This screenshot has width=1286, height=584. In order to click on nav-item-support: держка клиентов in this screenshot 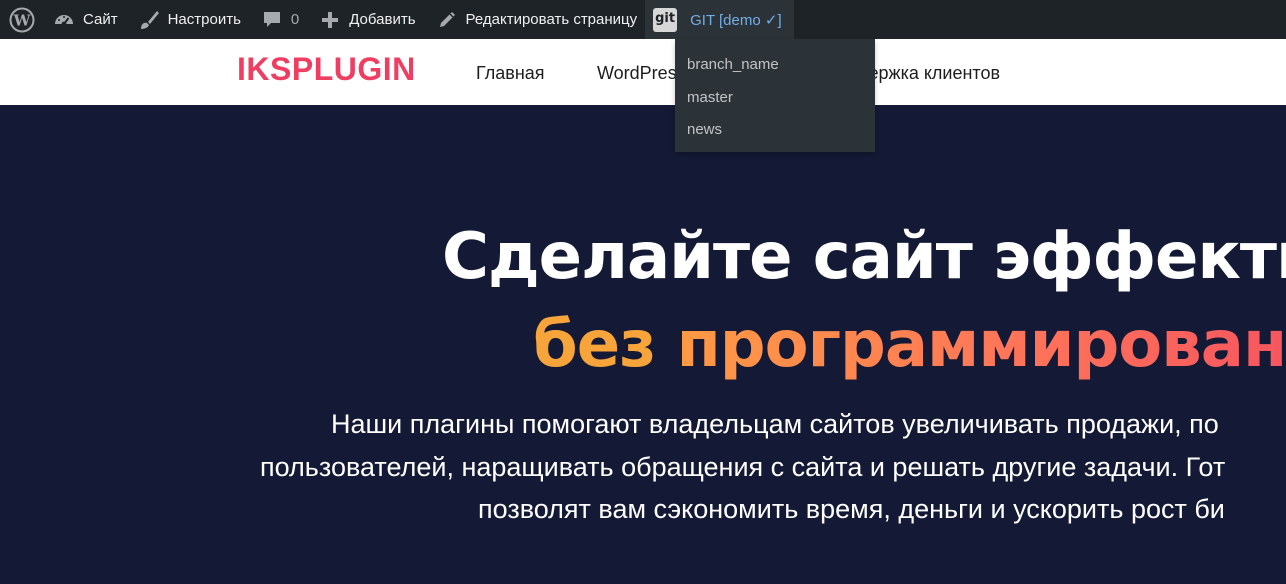, I will do `click(929, 73)`.